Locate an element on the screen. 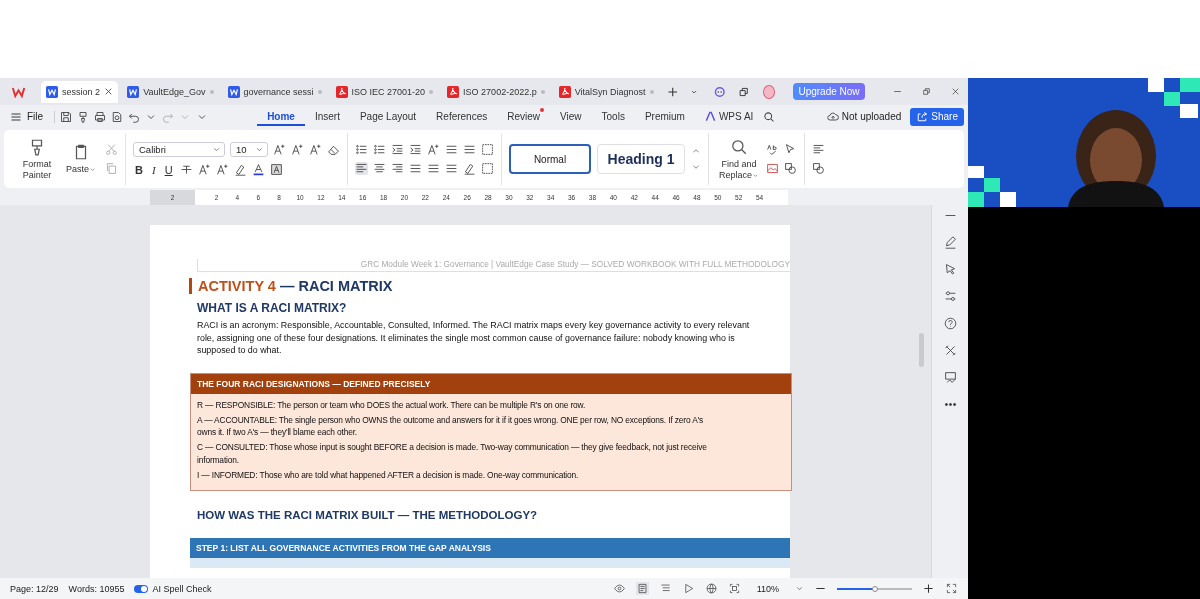 Image resolution: width=1200 pixels, height=599 pixels. align-center-icon is located at coordinates (379, 168).